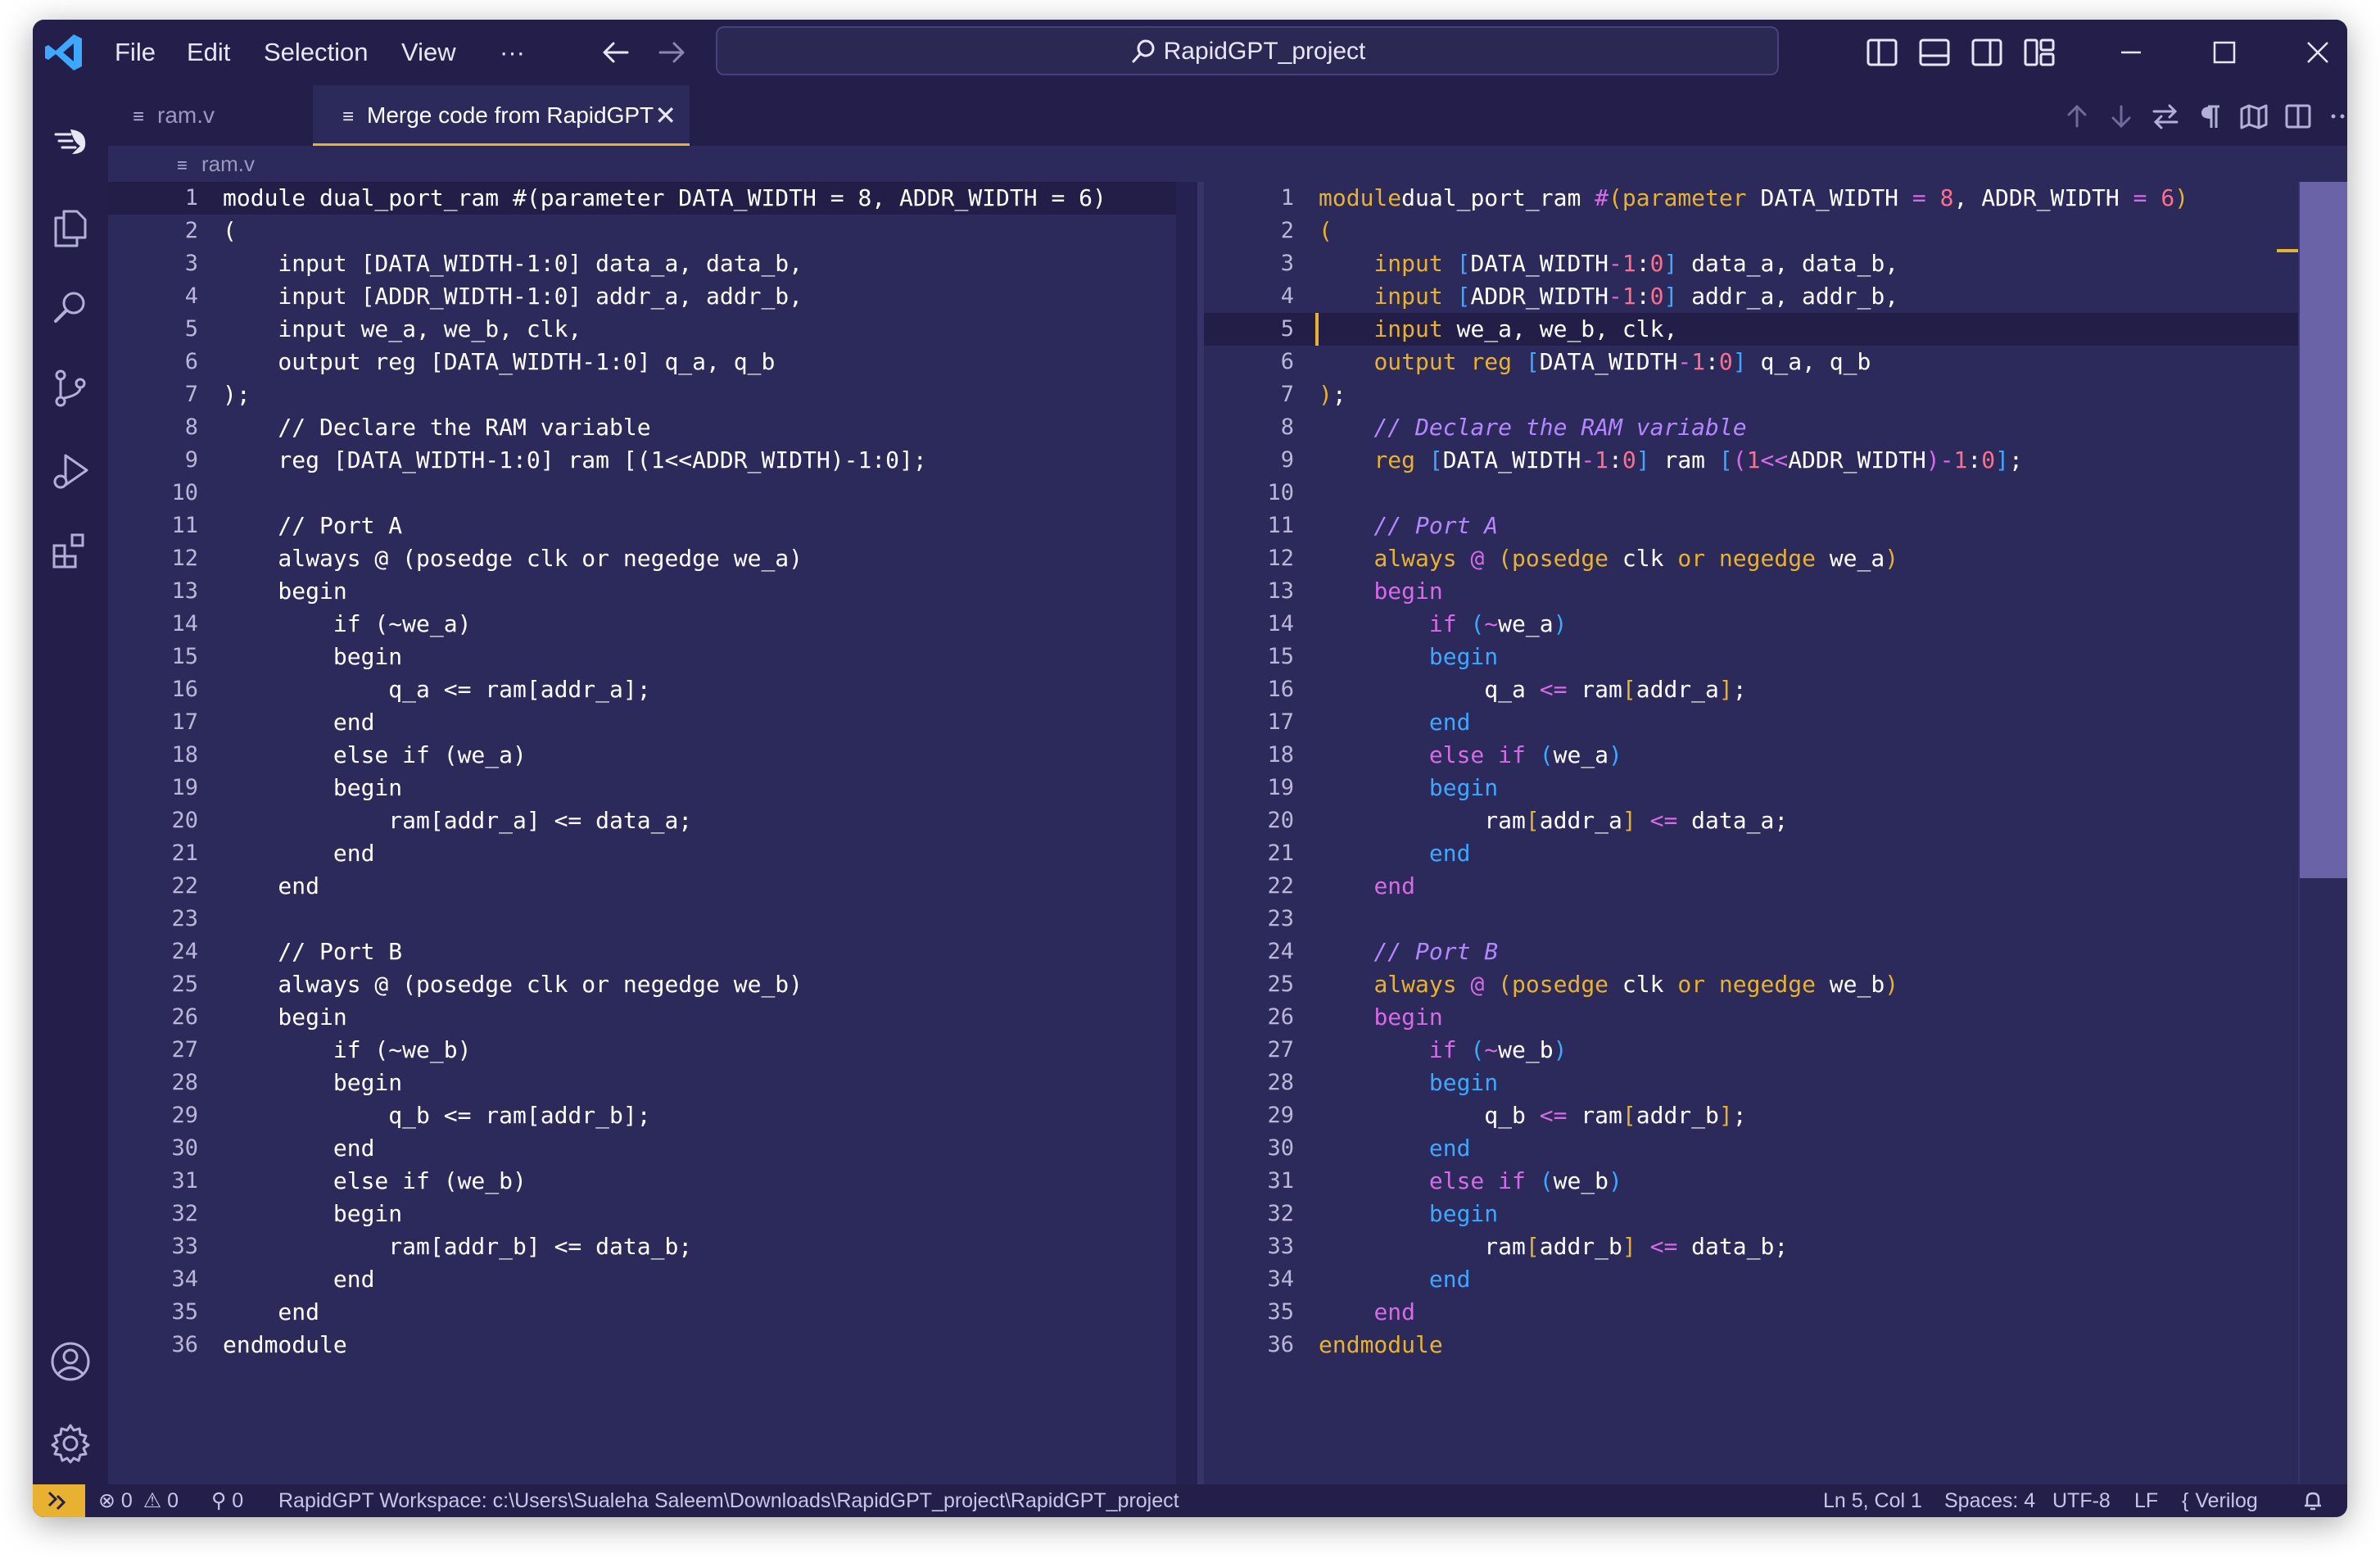 The height and width of the screenshot is (1563, 2380). What do you see at coordinates (1533, 427) in the screenshot?
I see `code-line: // Declare the RAM variable` at bounding box center [1533, 427].